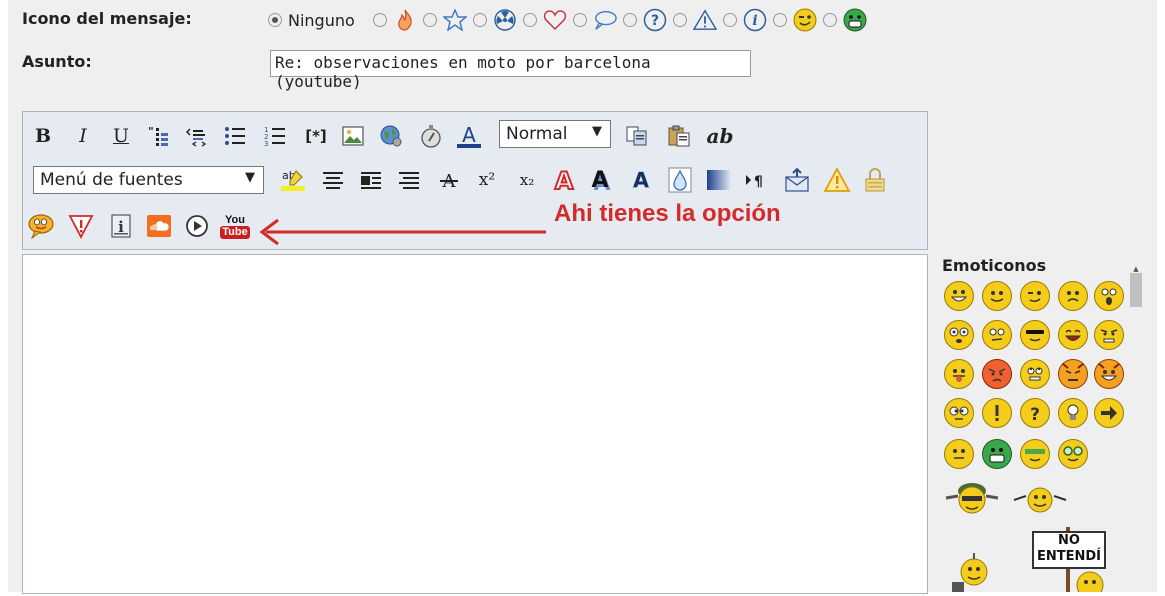 The image size is (1165, 596). Describe the element at coordinates (719, 180) in the screenshot. I see `gradient-button` at that location.